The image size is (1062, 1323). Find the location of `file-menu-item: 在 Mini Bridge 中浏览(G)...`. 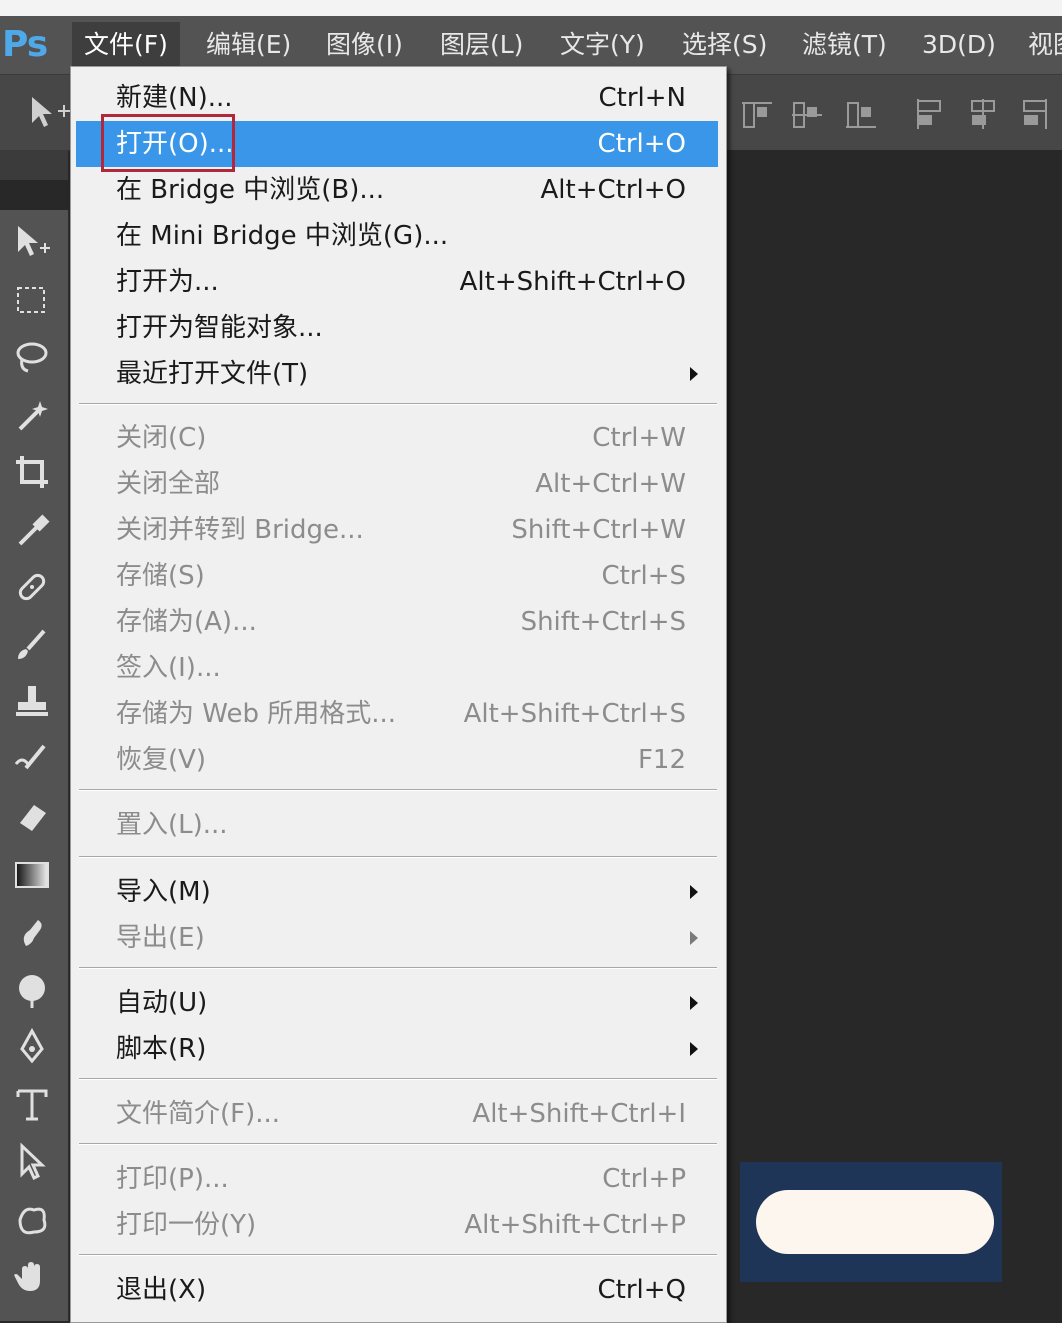

file-menu-item: 在 Mini Bridge 中浏览(G)... is located at coordinates (397, 236).